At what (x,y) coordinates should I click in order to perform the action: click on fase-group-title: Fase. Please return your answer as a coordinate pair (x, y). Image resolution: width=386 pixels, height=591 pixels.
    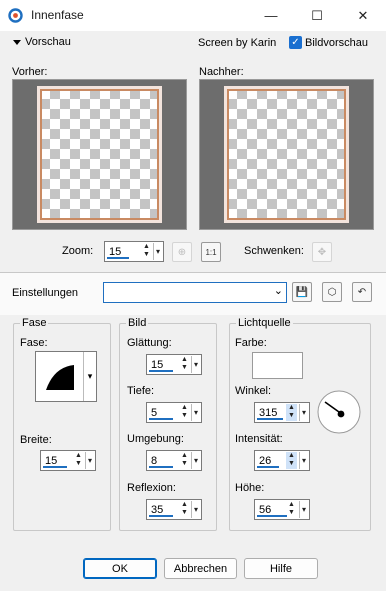
    Looking at the image, I should click on (34, 323).